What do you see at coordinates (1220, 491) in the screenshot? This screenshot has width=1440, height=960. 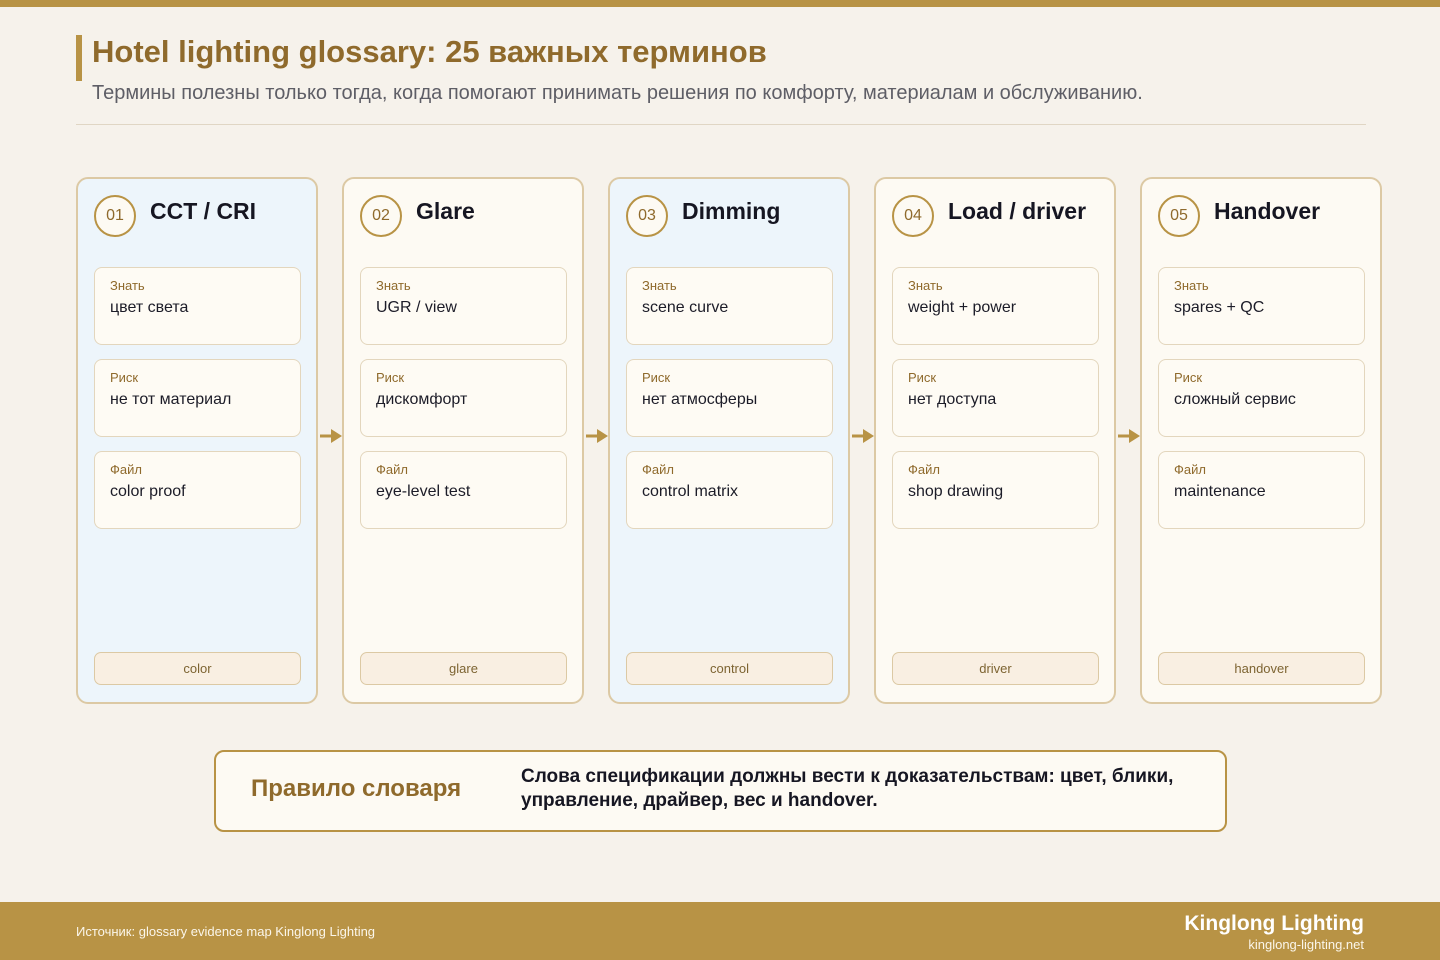 I see `file-value: maintenance` at bounding box center [1220, 491].